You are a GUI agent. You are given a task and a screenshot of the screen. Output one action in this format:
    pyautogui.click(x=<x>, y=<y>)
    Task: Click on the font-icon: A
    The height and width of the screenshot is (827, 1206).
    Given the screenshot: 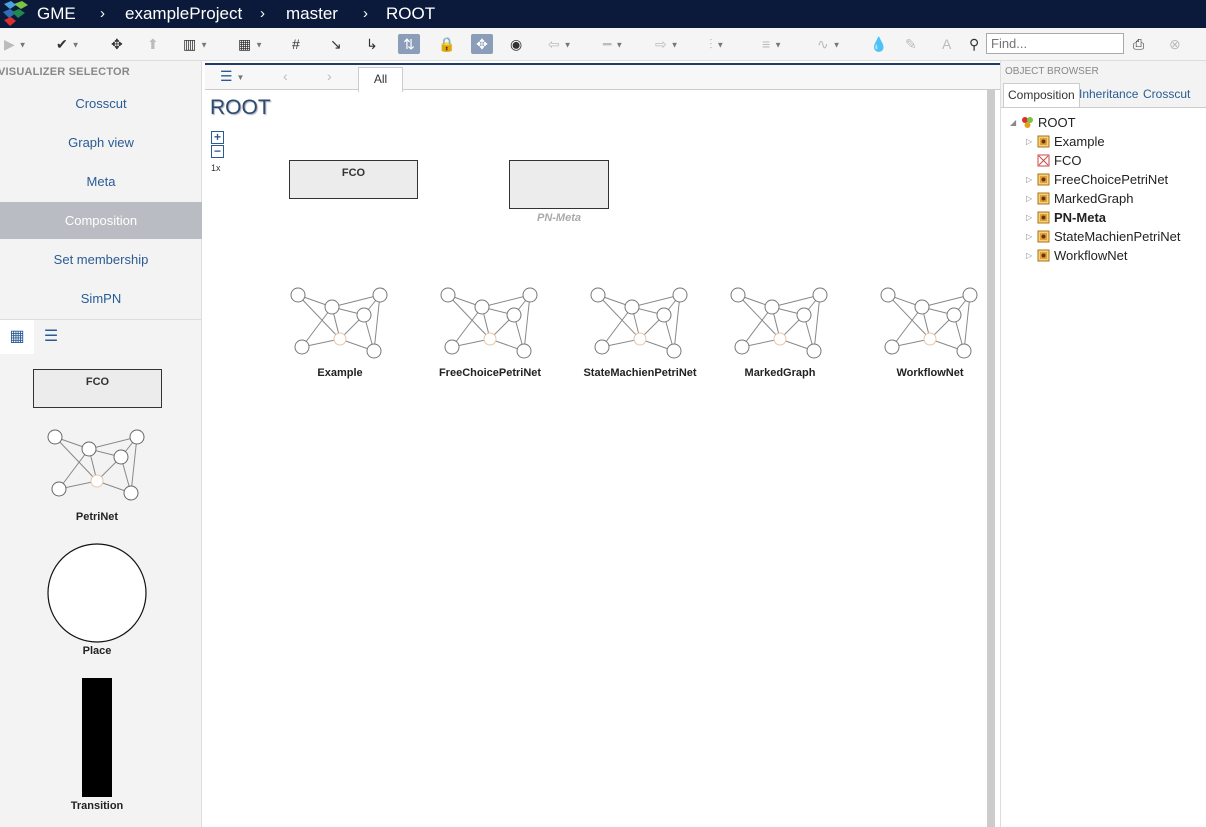 What is the action you would take?
    pyautogui.click(x=946, y=44)
    